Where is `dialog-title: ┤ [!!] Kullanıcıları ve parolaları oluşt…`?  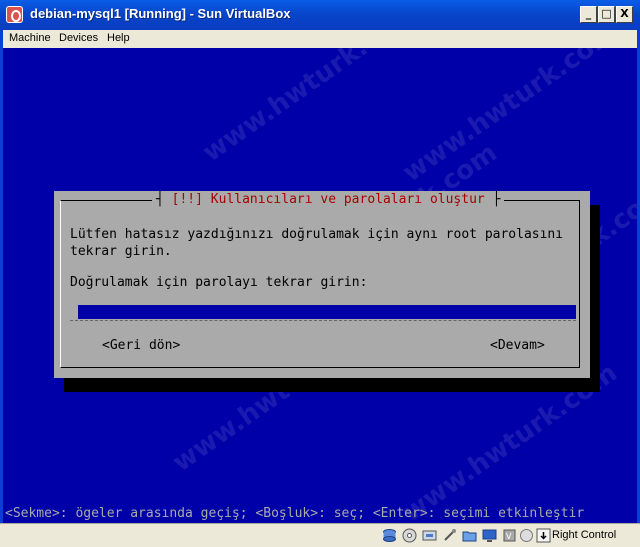
dialog-title: ┤ [!!] Kullanıcıları ve parolaları oluşt… is located at coordinates (328, 200).